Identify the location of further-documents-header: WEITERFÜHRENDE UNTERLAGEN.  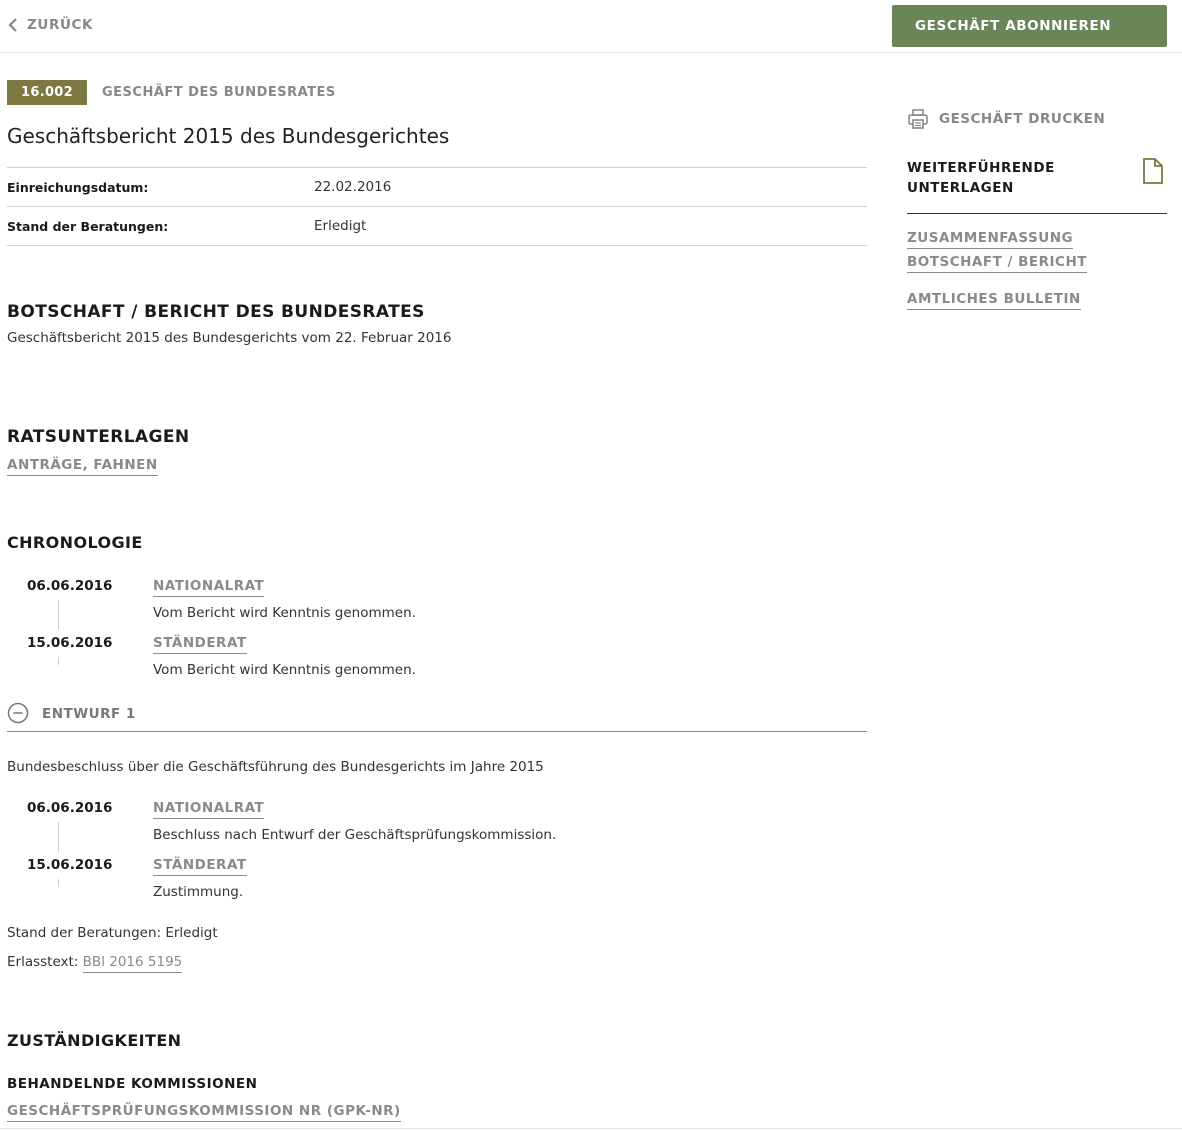
(1037, 186).